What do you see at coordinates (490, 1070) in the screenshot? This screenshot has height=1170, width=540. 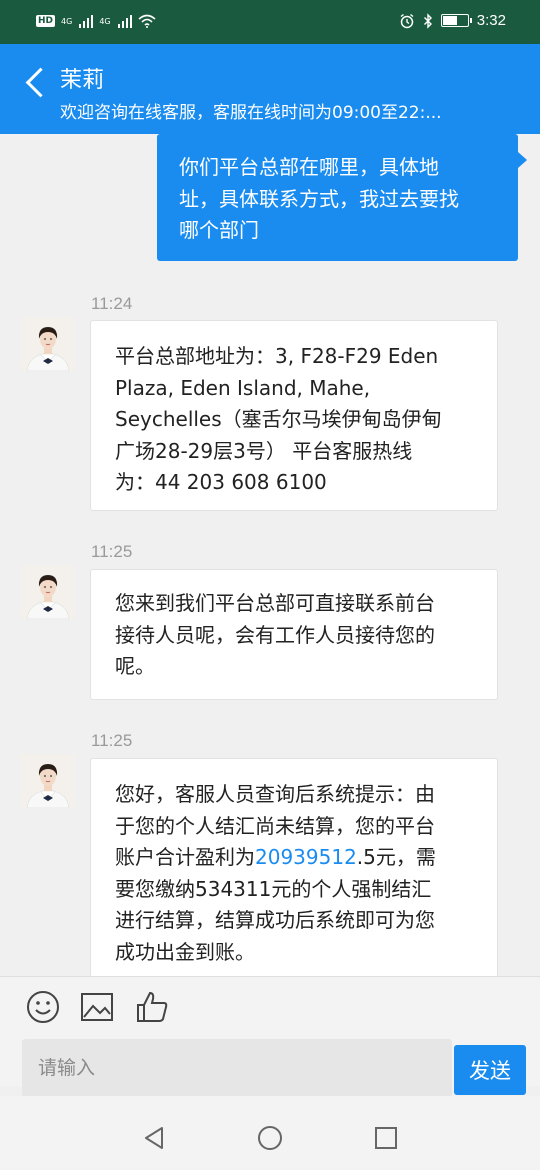 I see `send-button: 发送` at bounding box center [490, 1070].